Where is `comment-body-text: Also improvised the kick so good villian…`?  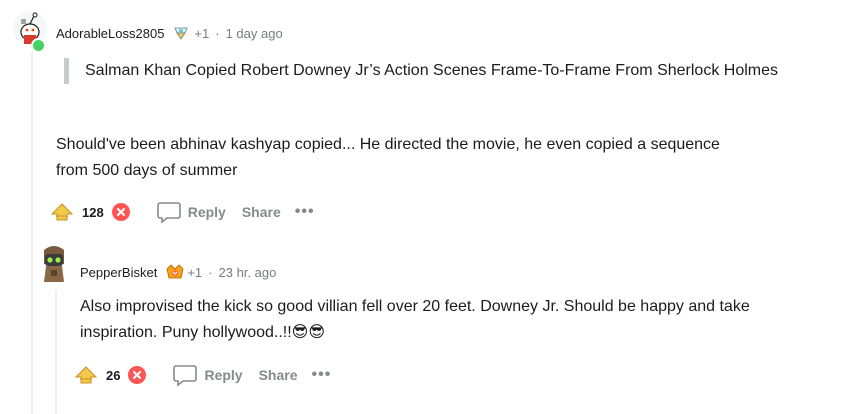
comment-body-text: Also improvised the kick so good villian… is located at coordinates (415, 319).